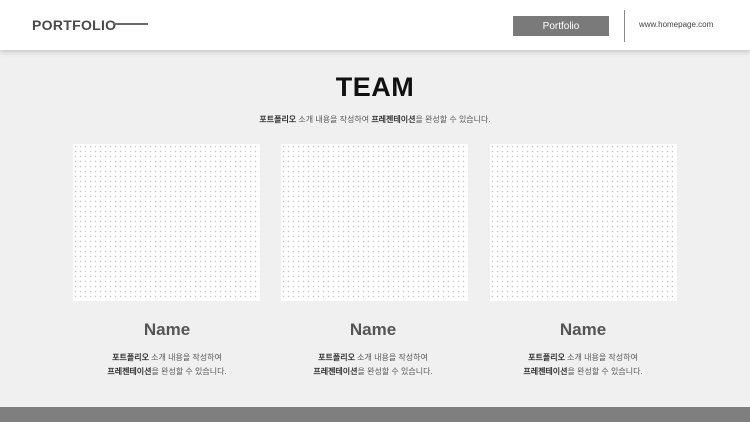 This screenshot has width=750, height=422. What do you see at coordinates (676, 24) in the screenshot?
I see `site-url-link: www.homepage.com` at bounding box center [676, 24].